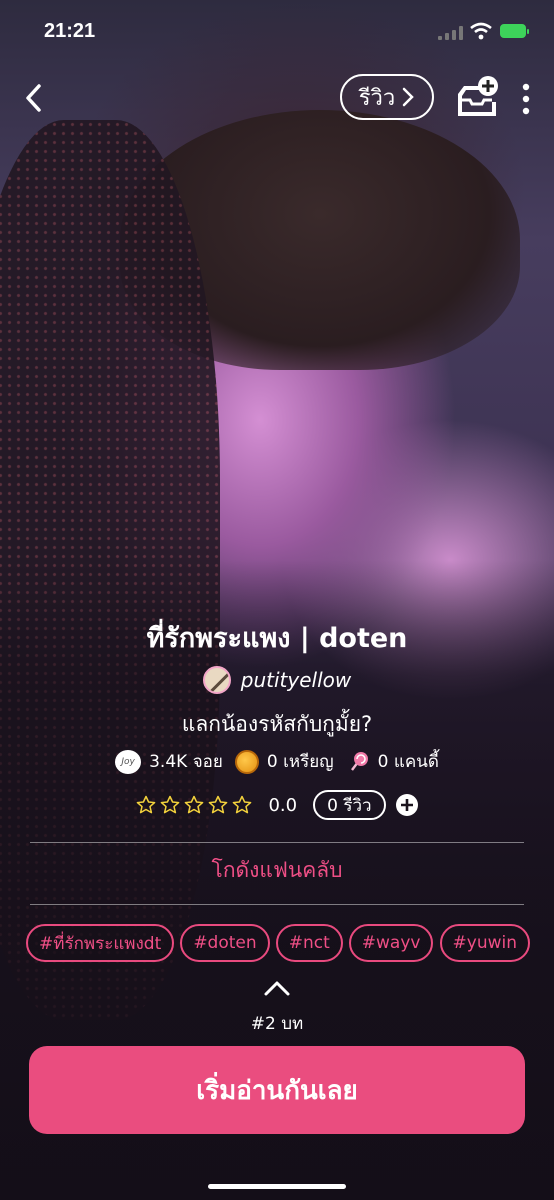  What do you see at coordinates (277, 842) in the screenshot?
I see `divider-top` at bounding box center [277, 842].